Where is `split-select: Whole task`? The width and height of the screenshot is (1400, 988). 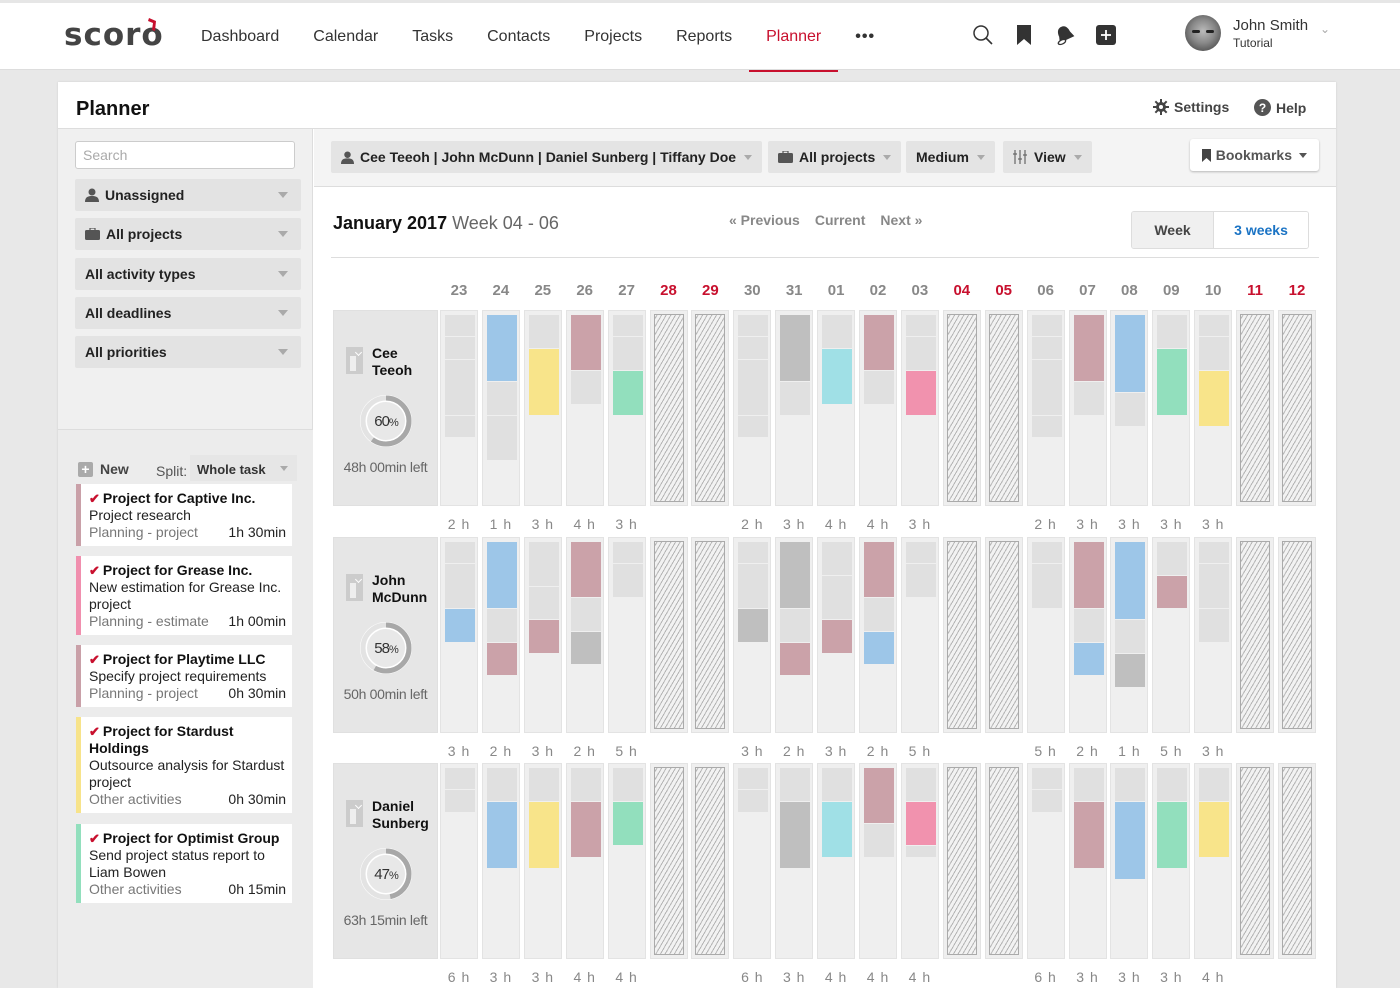
split-select: Whole task is located at coordinates (243, 468).